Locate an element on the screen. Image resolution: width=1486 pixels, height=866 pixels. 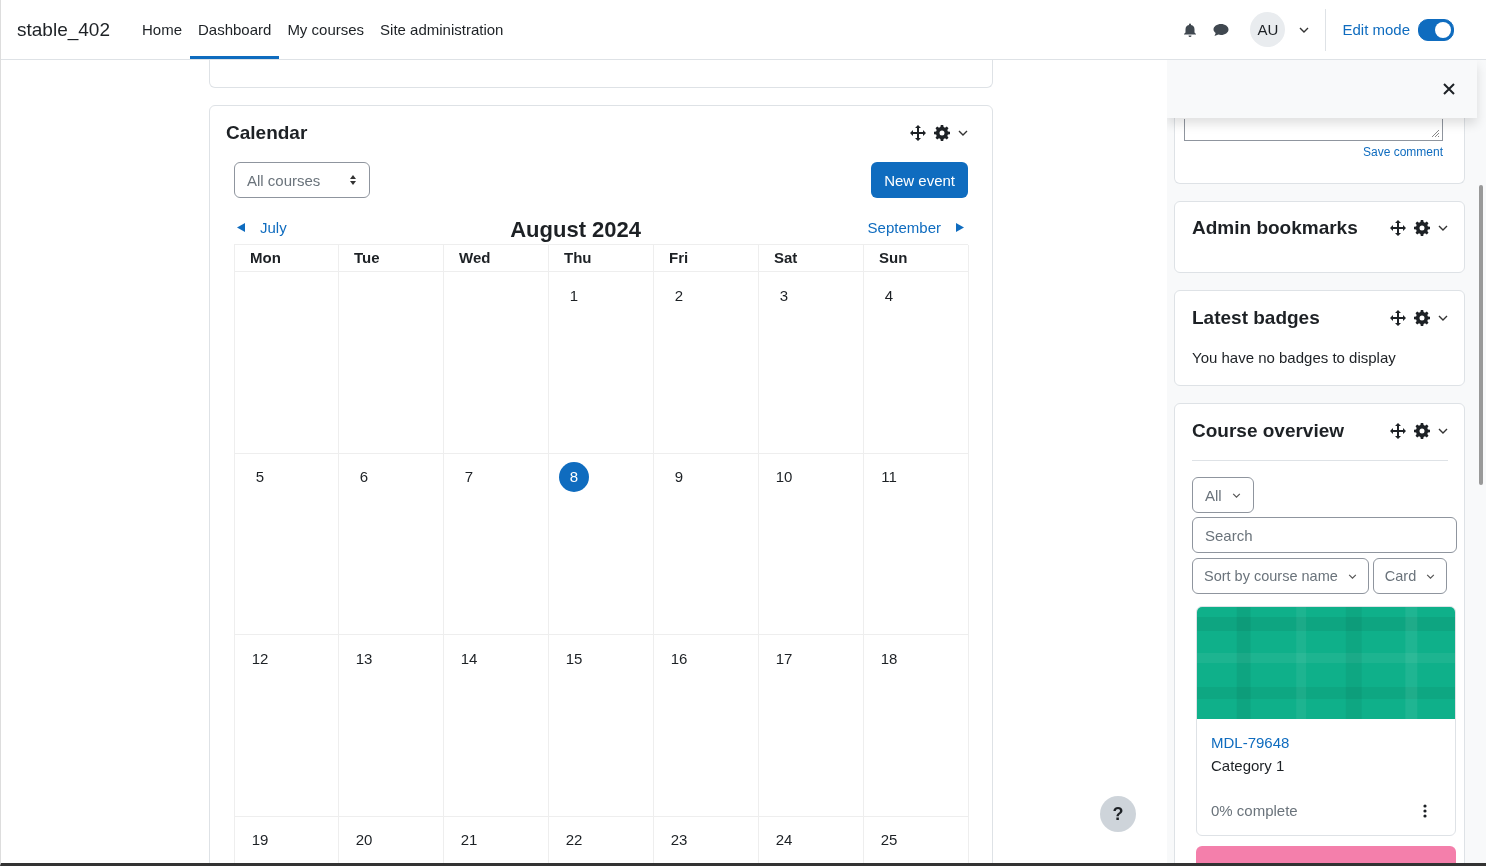
day-number: 9 is located at coordinates (679, 476).